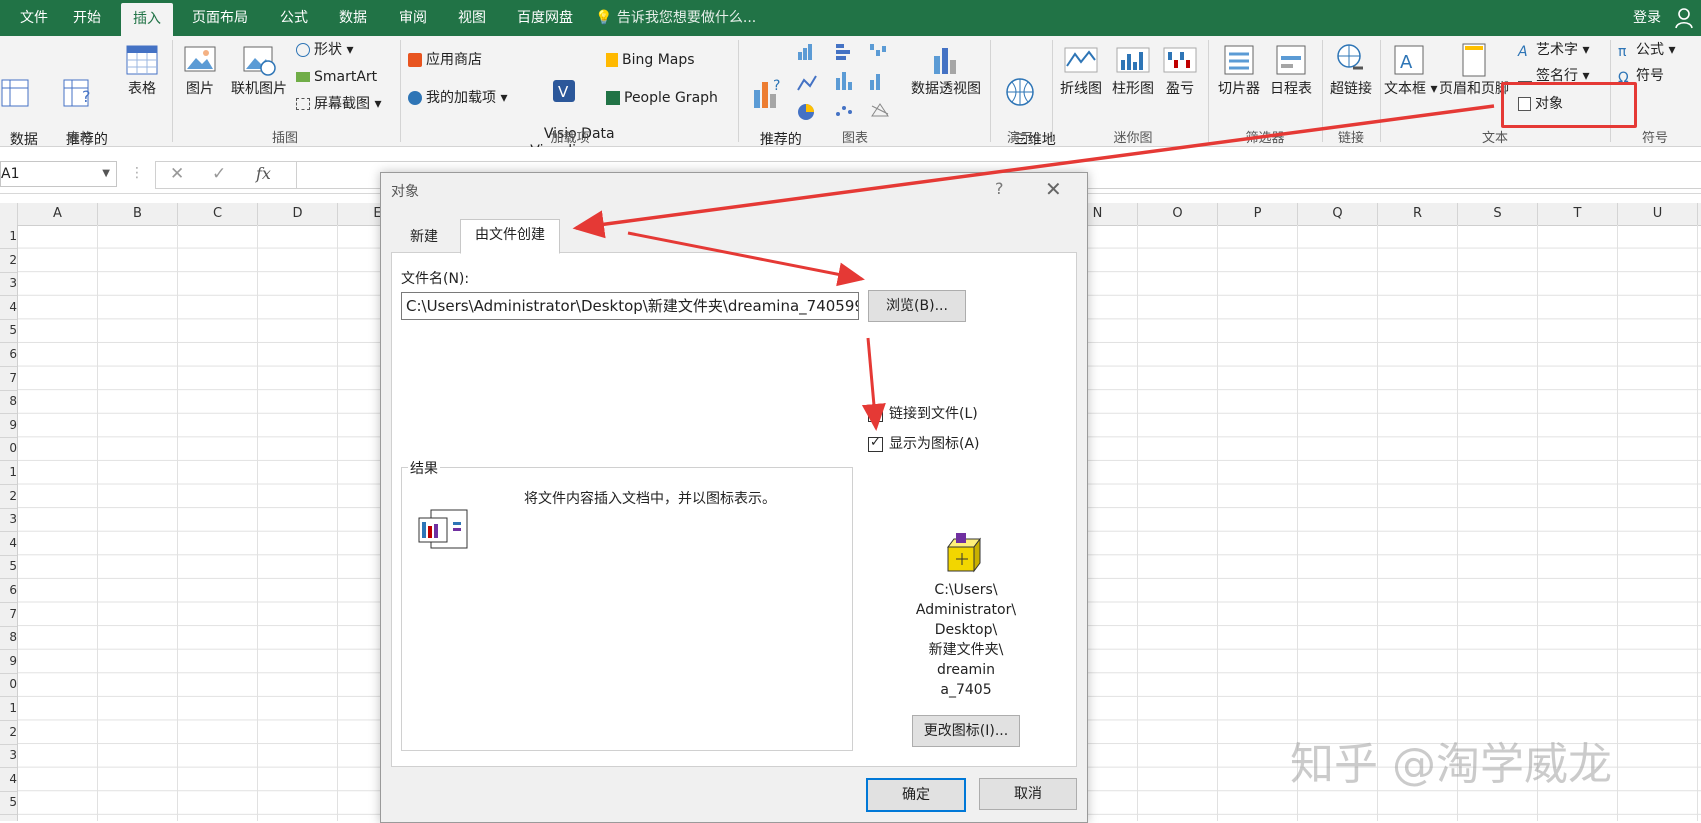 The height and width of the screenshot is (823, 1701). Describe the element at coordinates (746, 259) in the screenshot. I see `arrow-tab-to-browse` at that location.